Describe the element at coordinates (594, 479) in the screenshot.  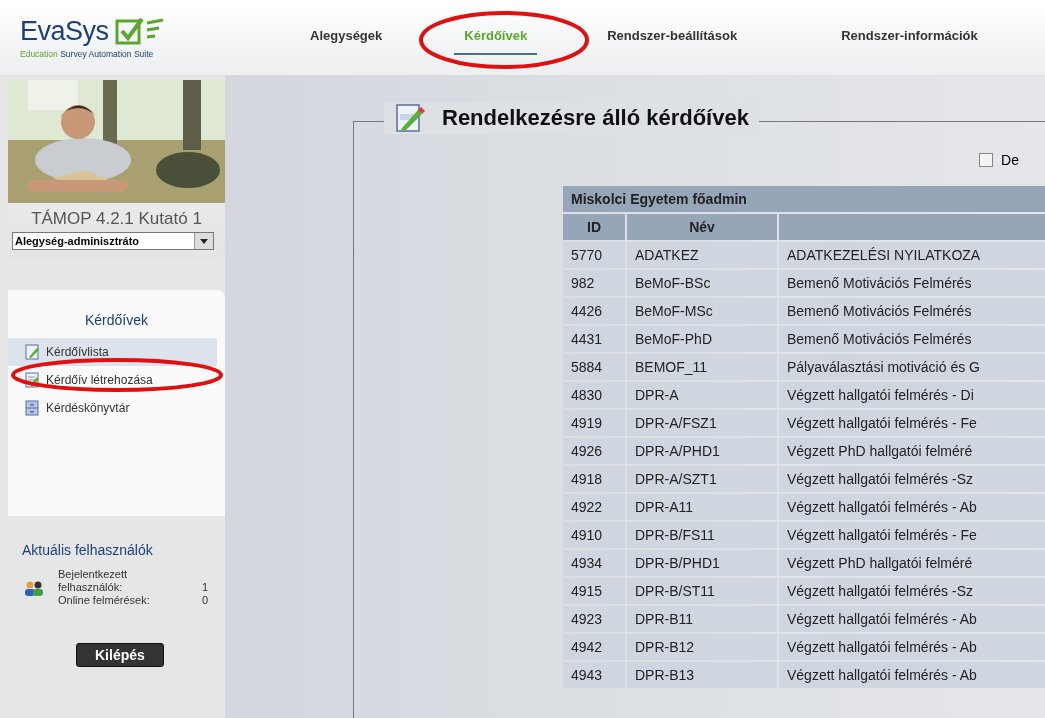
I see `table-cell: 4918` at that location.